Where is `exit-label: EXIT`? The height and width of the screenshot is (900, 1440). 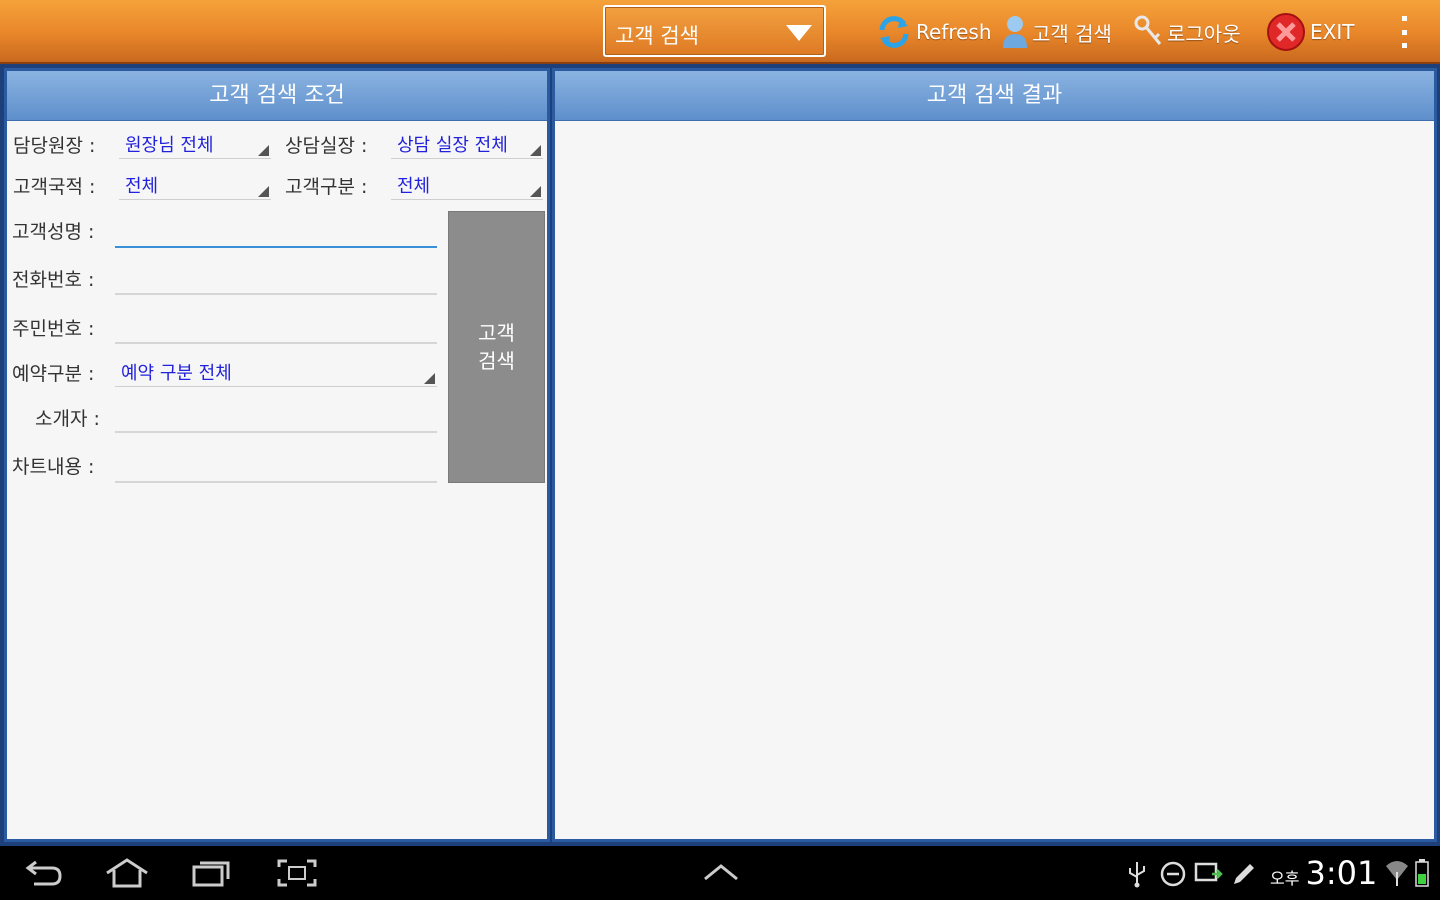
exit-label: EXIT is located at coordinates (1332, 32).